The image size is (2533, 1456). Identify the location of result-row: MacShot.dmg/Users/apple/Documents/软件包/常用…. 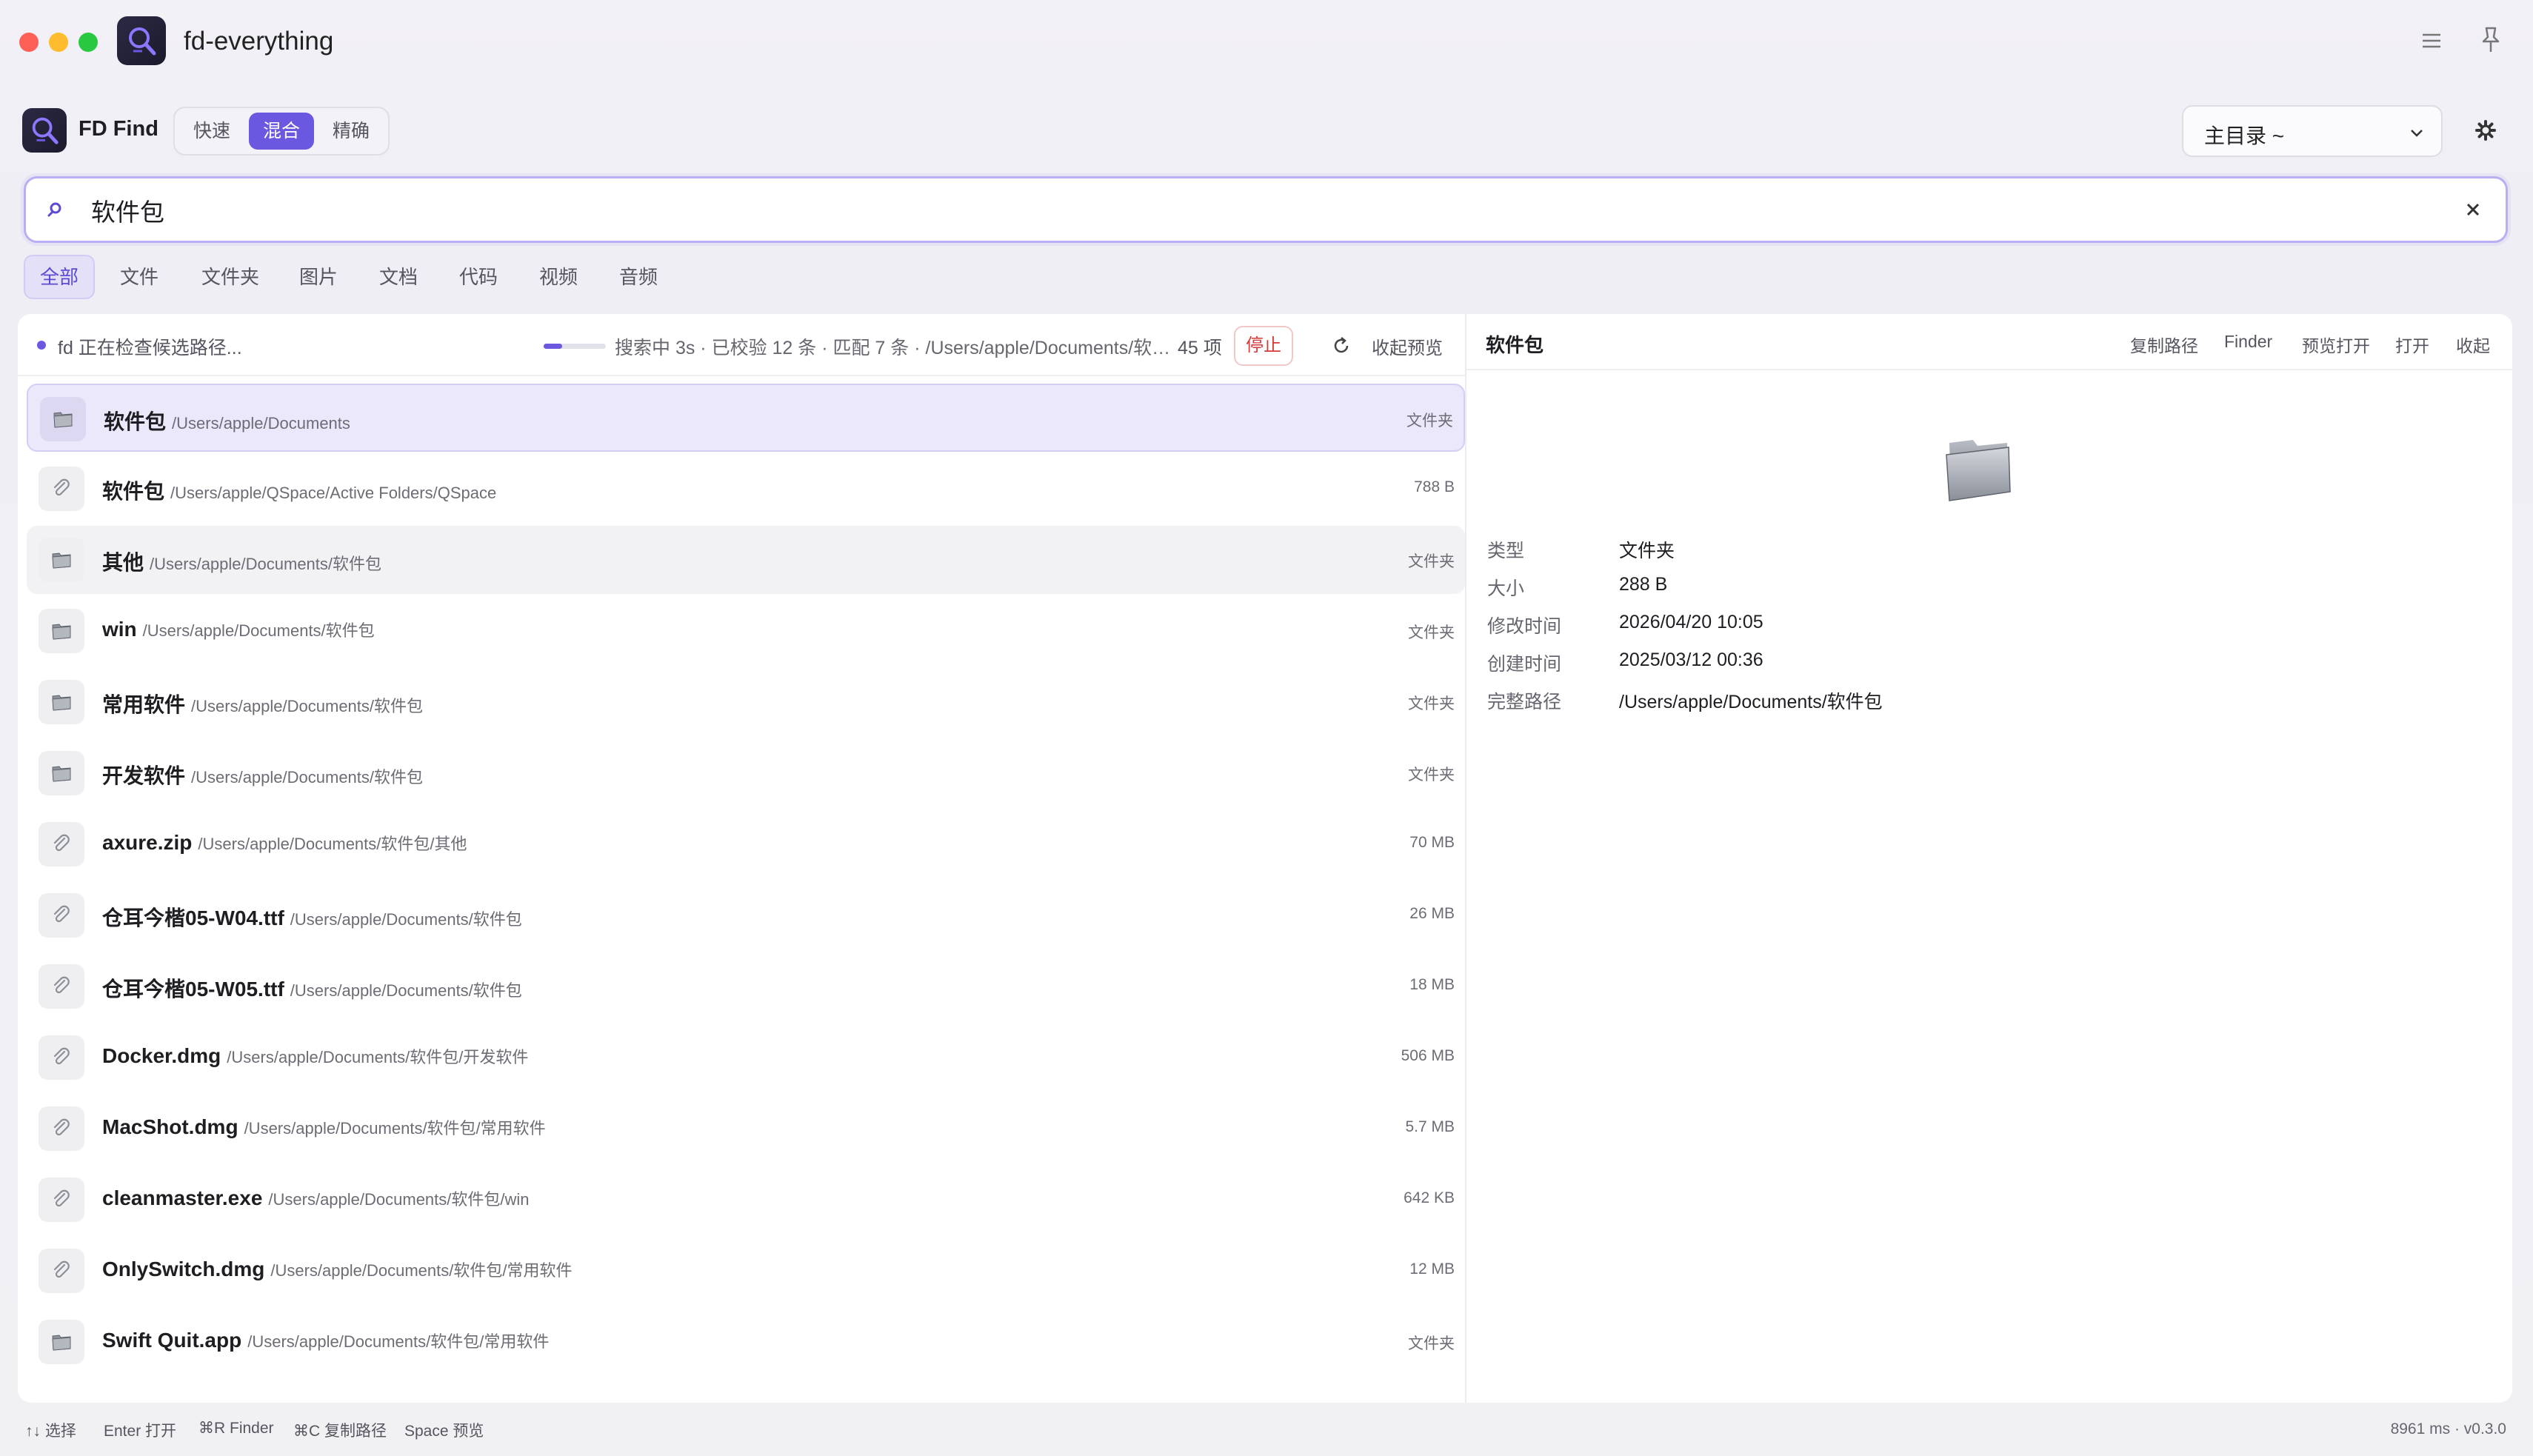
(746, 1129).